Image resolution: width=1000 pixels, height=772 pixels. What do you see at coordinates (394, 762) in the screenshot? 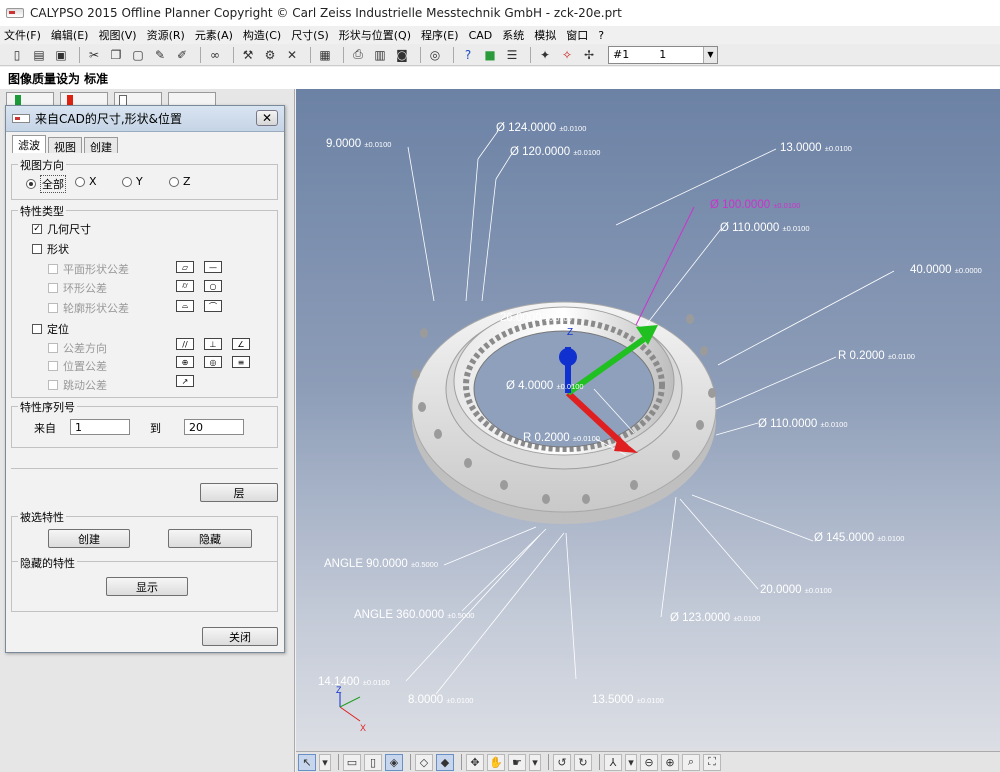
I see `view-iso-icon: ◈` at bounding box center [394, 762].